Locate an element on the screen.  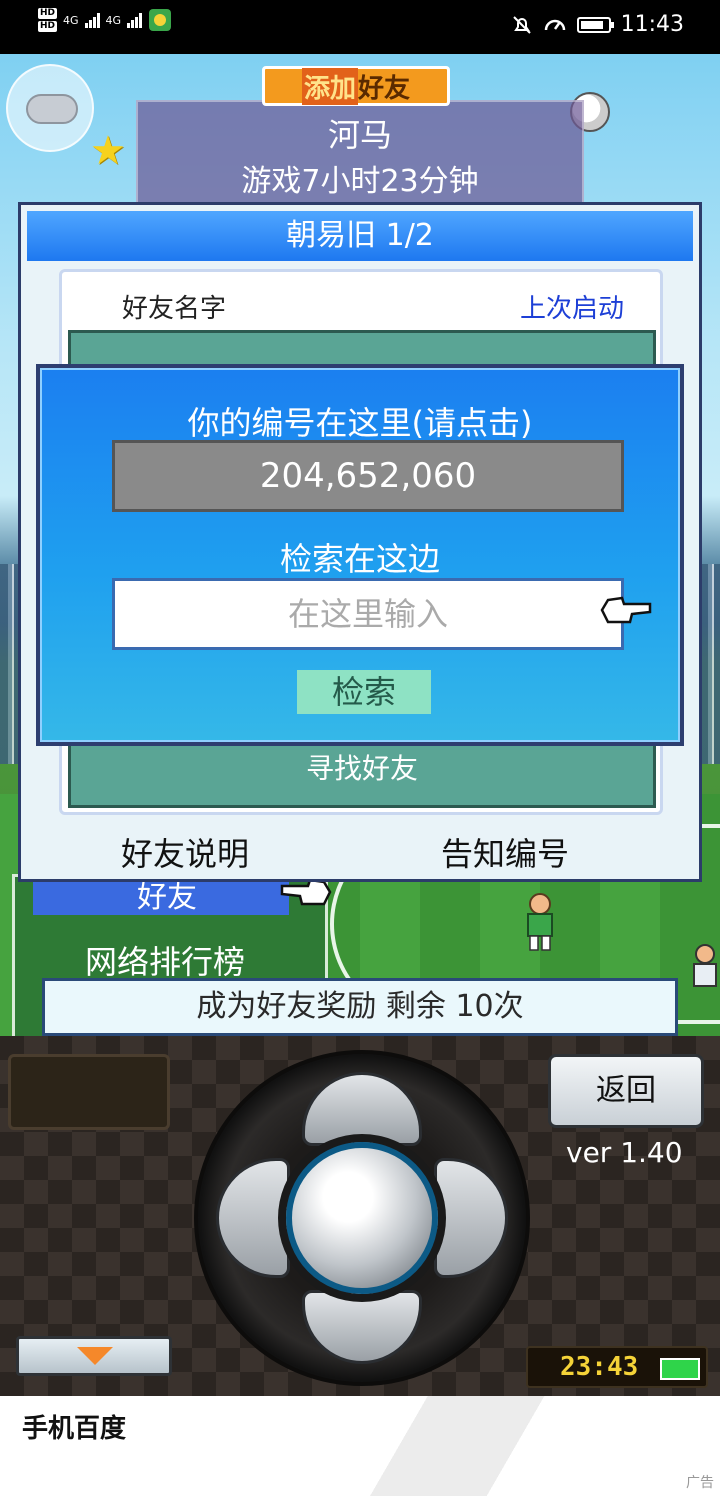
gamepad-toggle-button is located at coordinates (50, 108).